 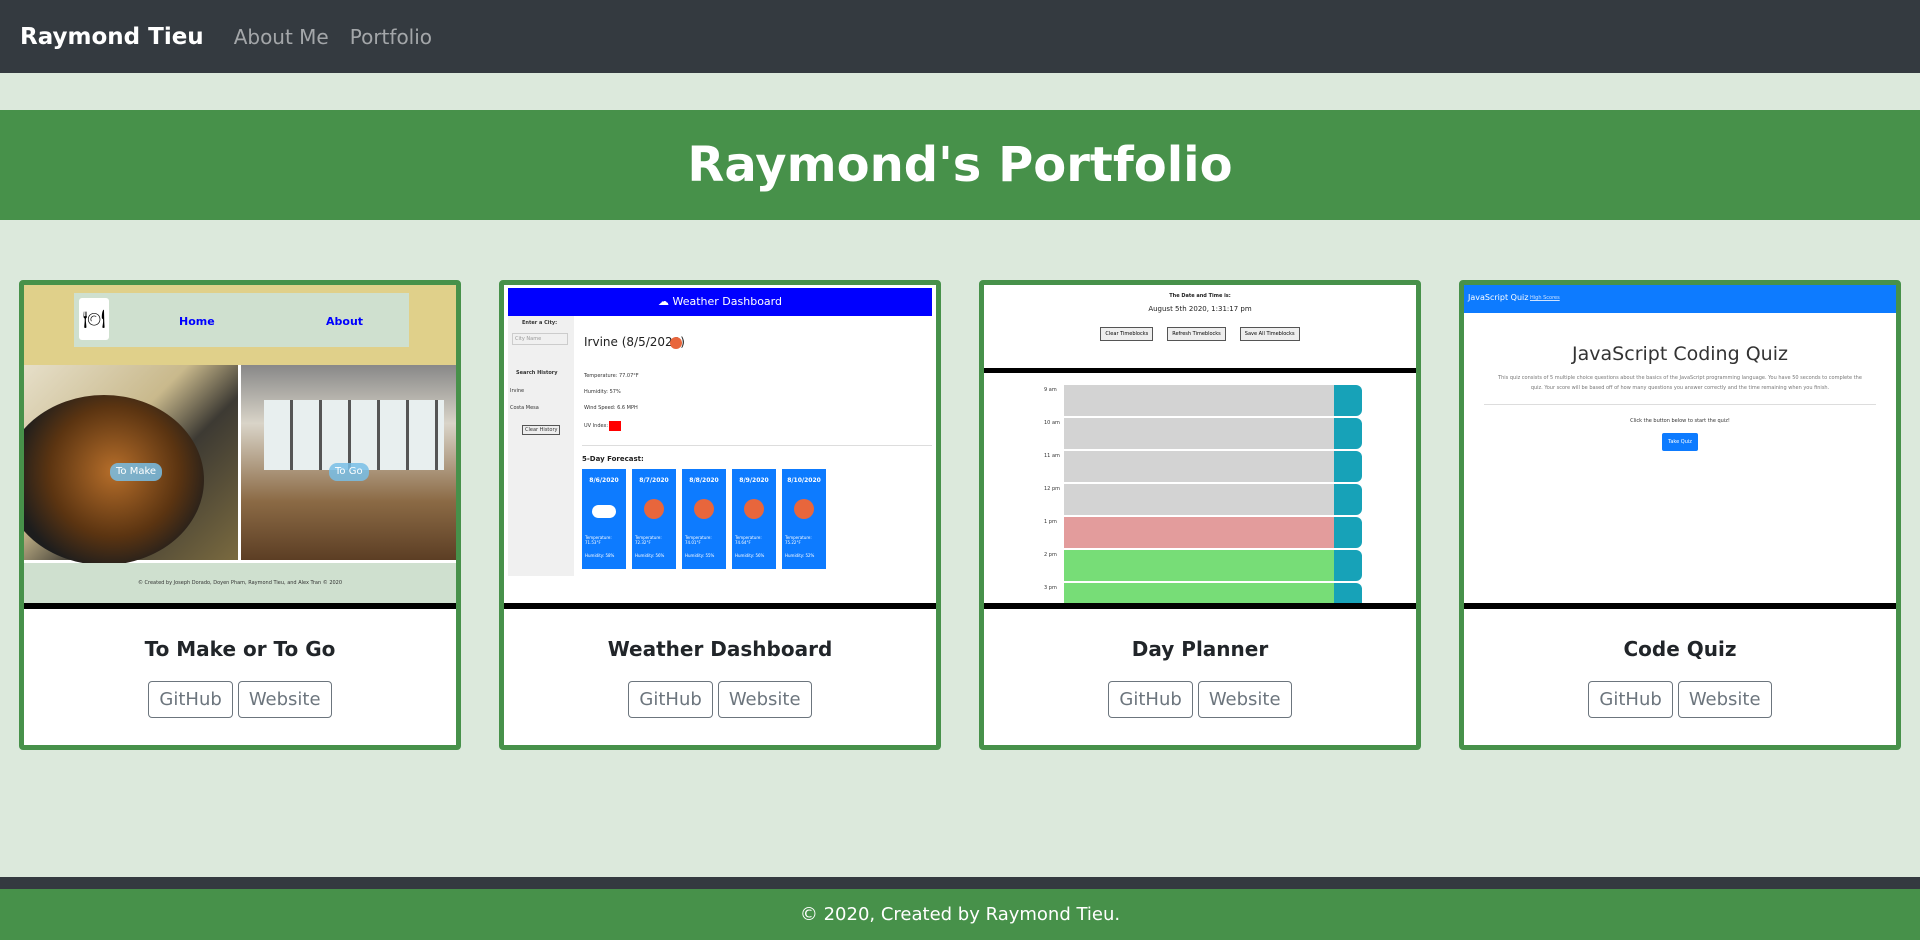 What do you see at coordinates (596, 426) in the screenshot?
I see `thumb-stat: UV Index:` at bounding box center [596, 426].